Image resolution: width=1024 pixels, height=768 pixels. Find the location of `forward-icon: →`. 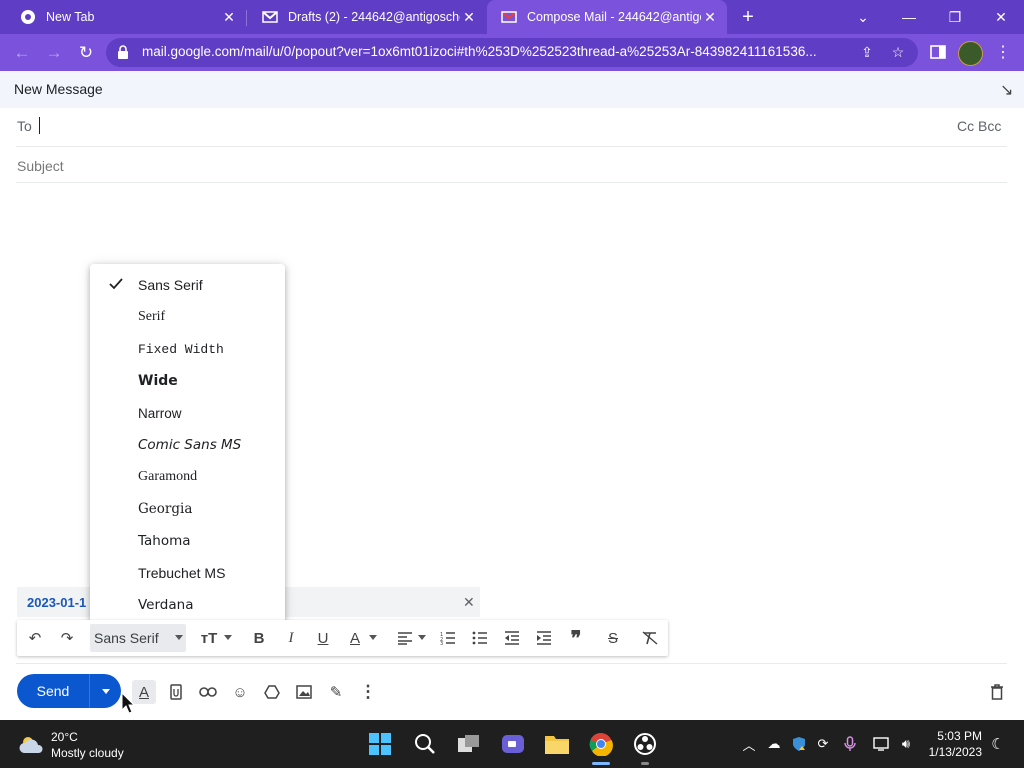

forward-icon: → is located at coordinates (54, 52).